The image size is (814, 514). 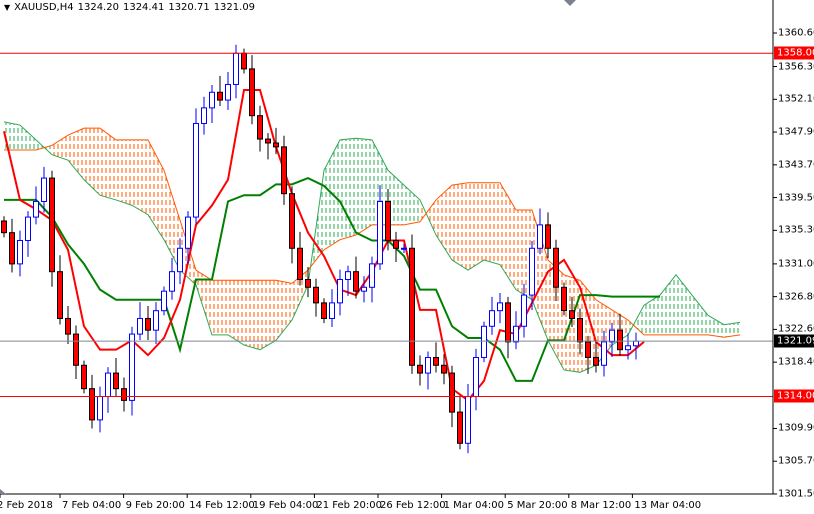 What do you see at coordinates (668, 505) in the screenshot?
I see `time-tick-label: 13 Mar 04:00` at bounding box center [668, 505].